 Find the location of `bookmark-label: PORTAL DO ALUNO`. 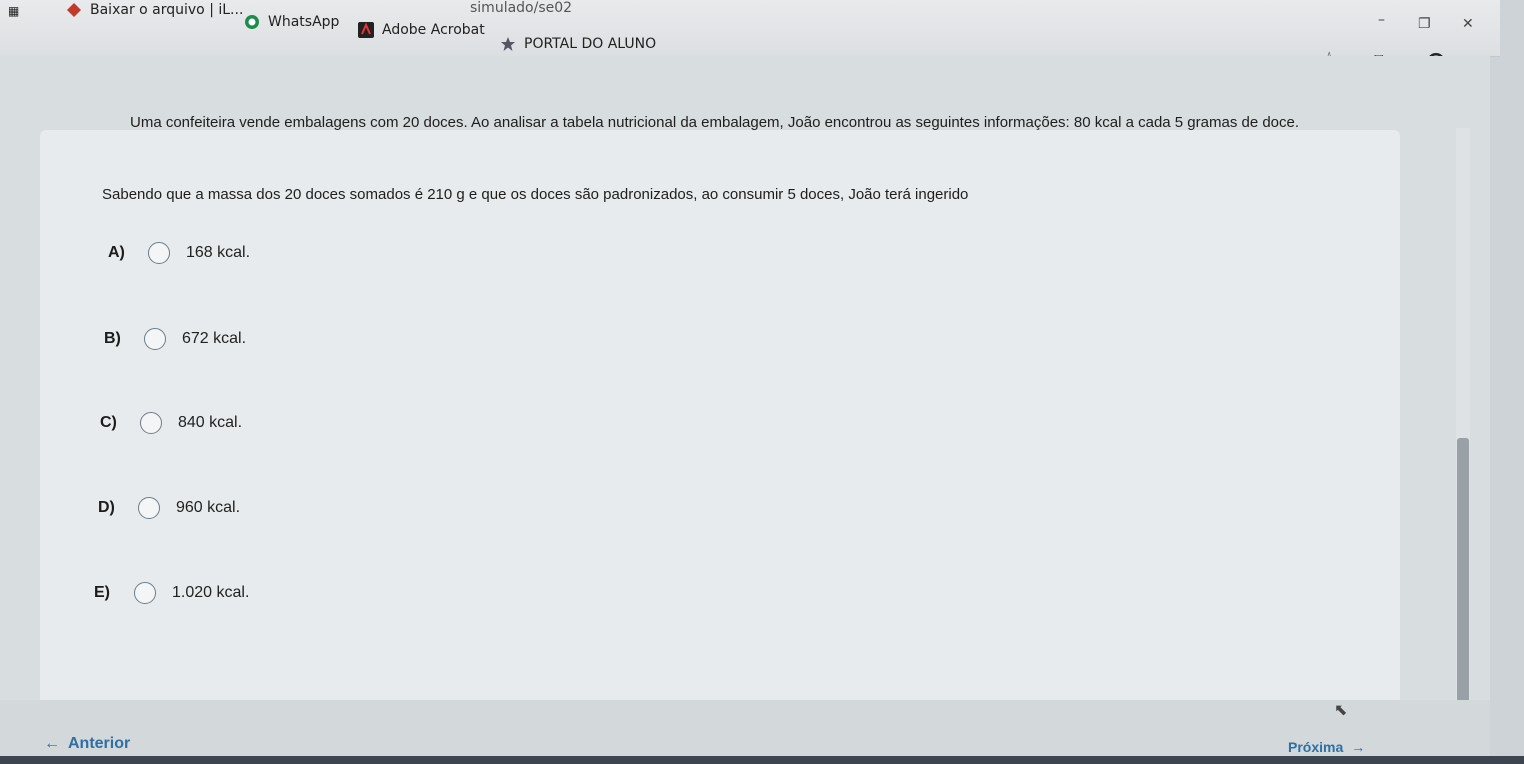

bookmark-label: PORTAL DO ALUNO is located at coordinates (590, 44).